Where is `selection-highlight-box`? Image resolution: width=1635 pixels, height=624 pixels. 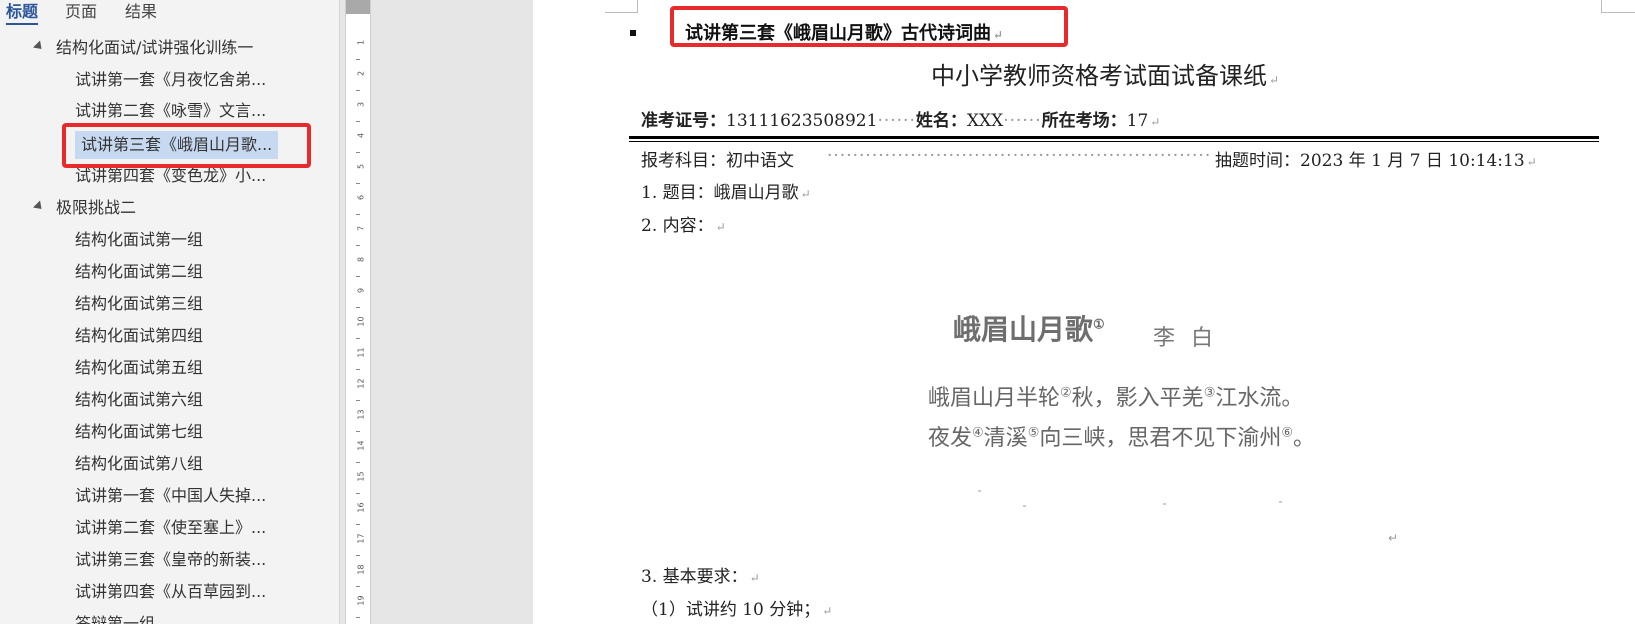 selection-highlight-box is located at coordinates (186, 145).